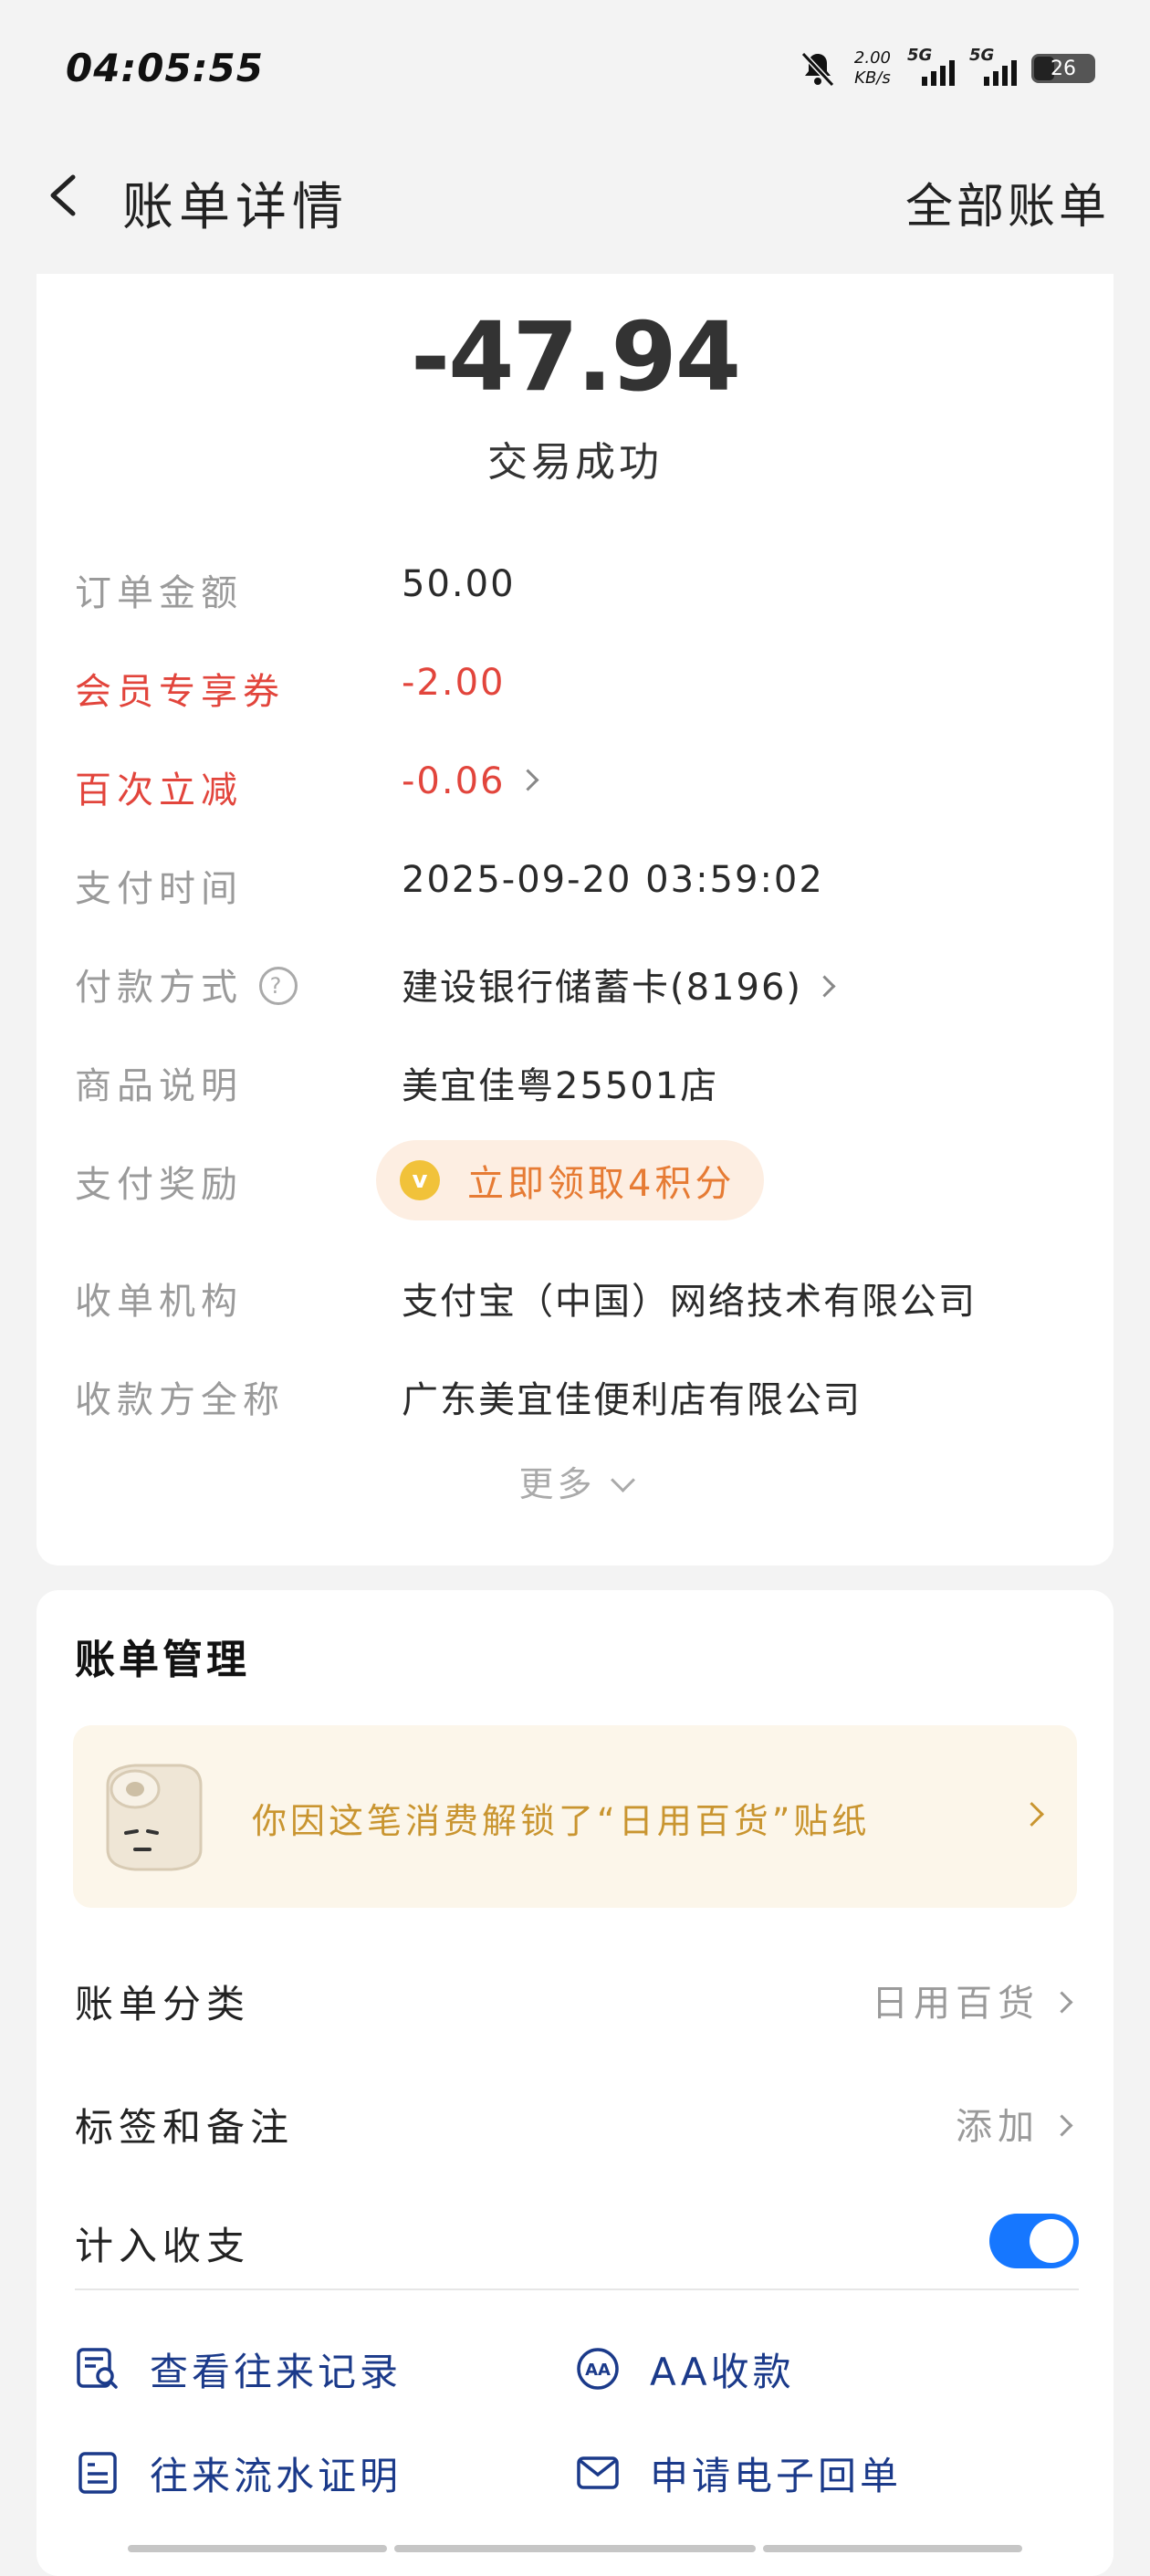  I want to click on statement-proof-button: 往来流水证明, so click(238, 2473).